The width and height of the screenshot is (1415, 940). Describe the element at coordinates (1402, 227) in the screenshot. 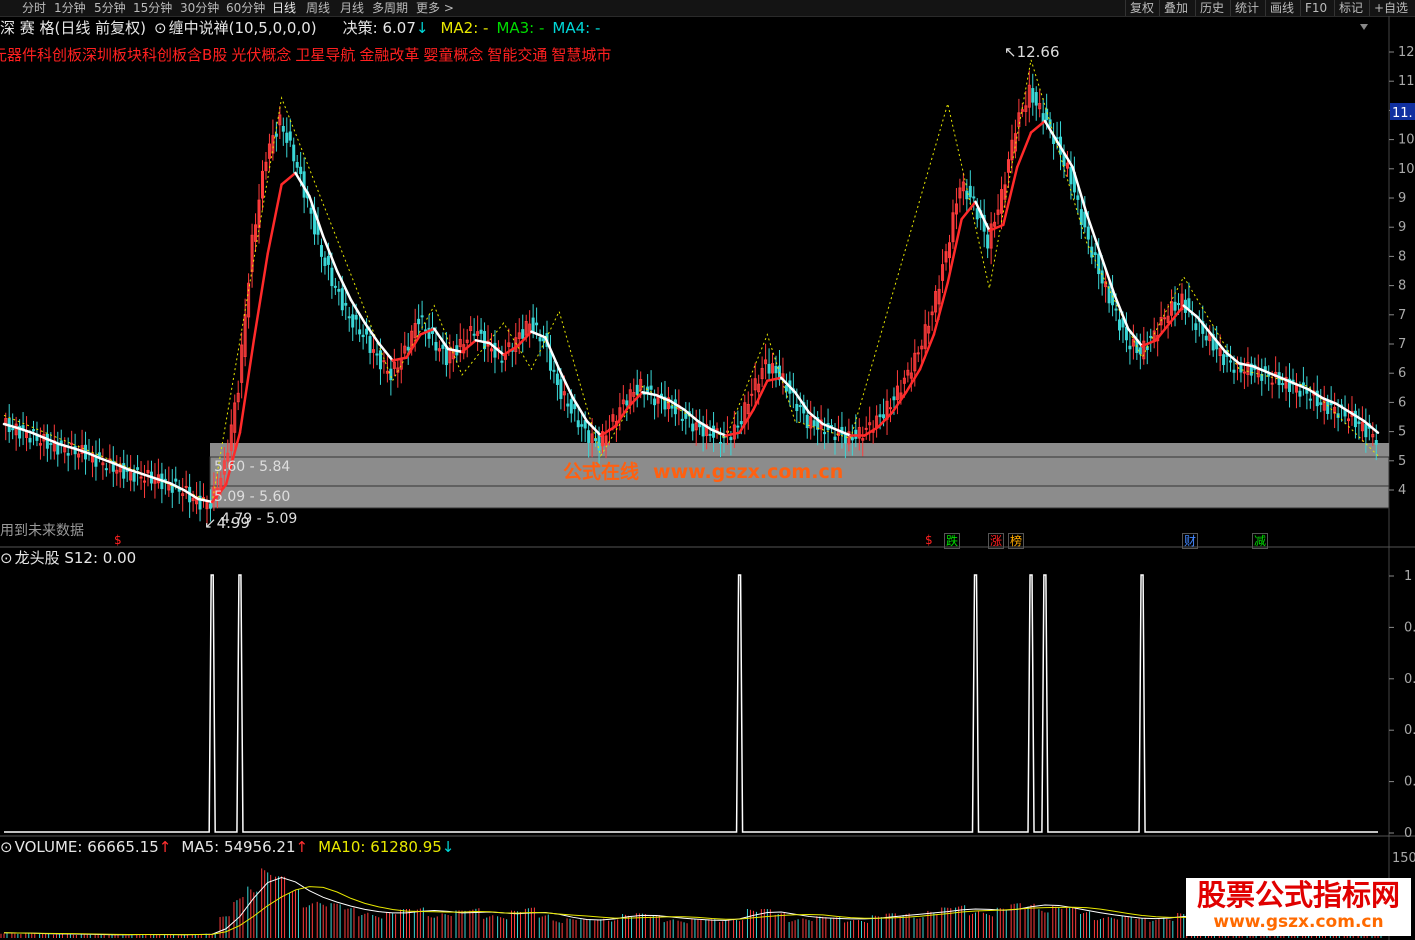

I see `axis-tick-label: 9` at that location.